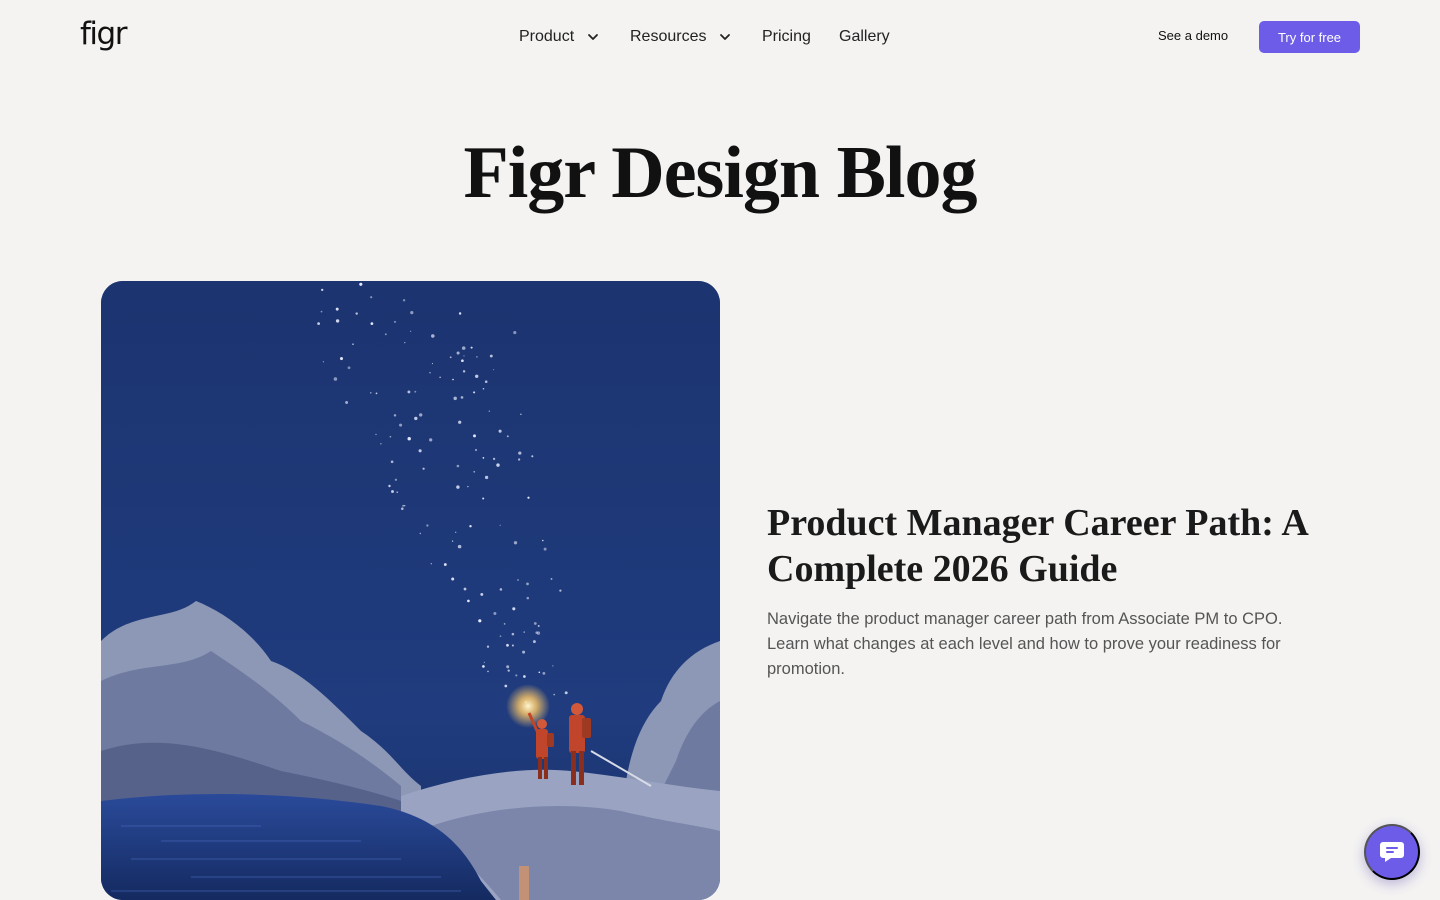  I want to click on nav-resources: Resources, so click(696, 37).